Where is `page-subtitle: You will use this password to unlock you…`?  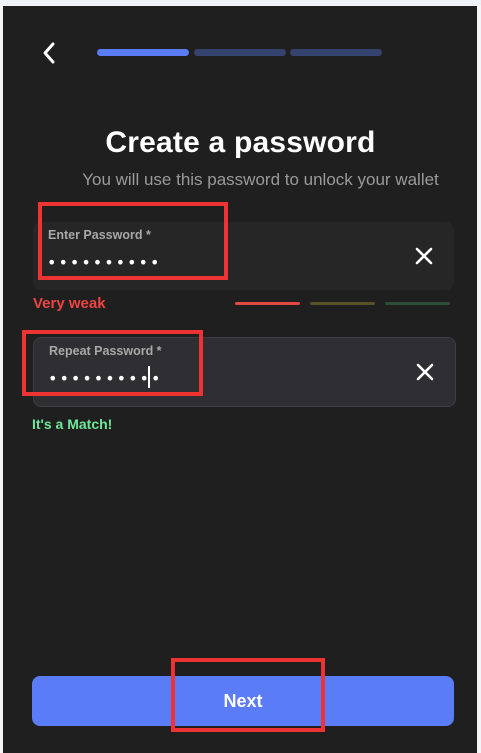
page-subtitle: You will use this password to unlock you… is located at coordinates (260, 179).